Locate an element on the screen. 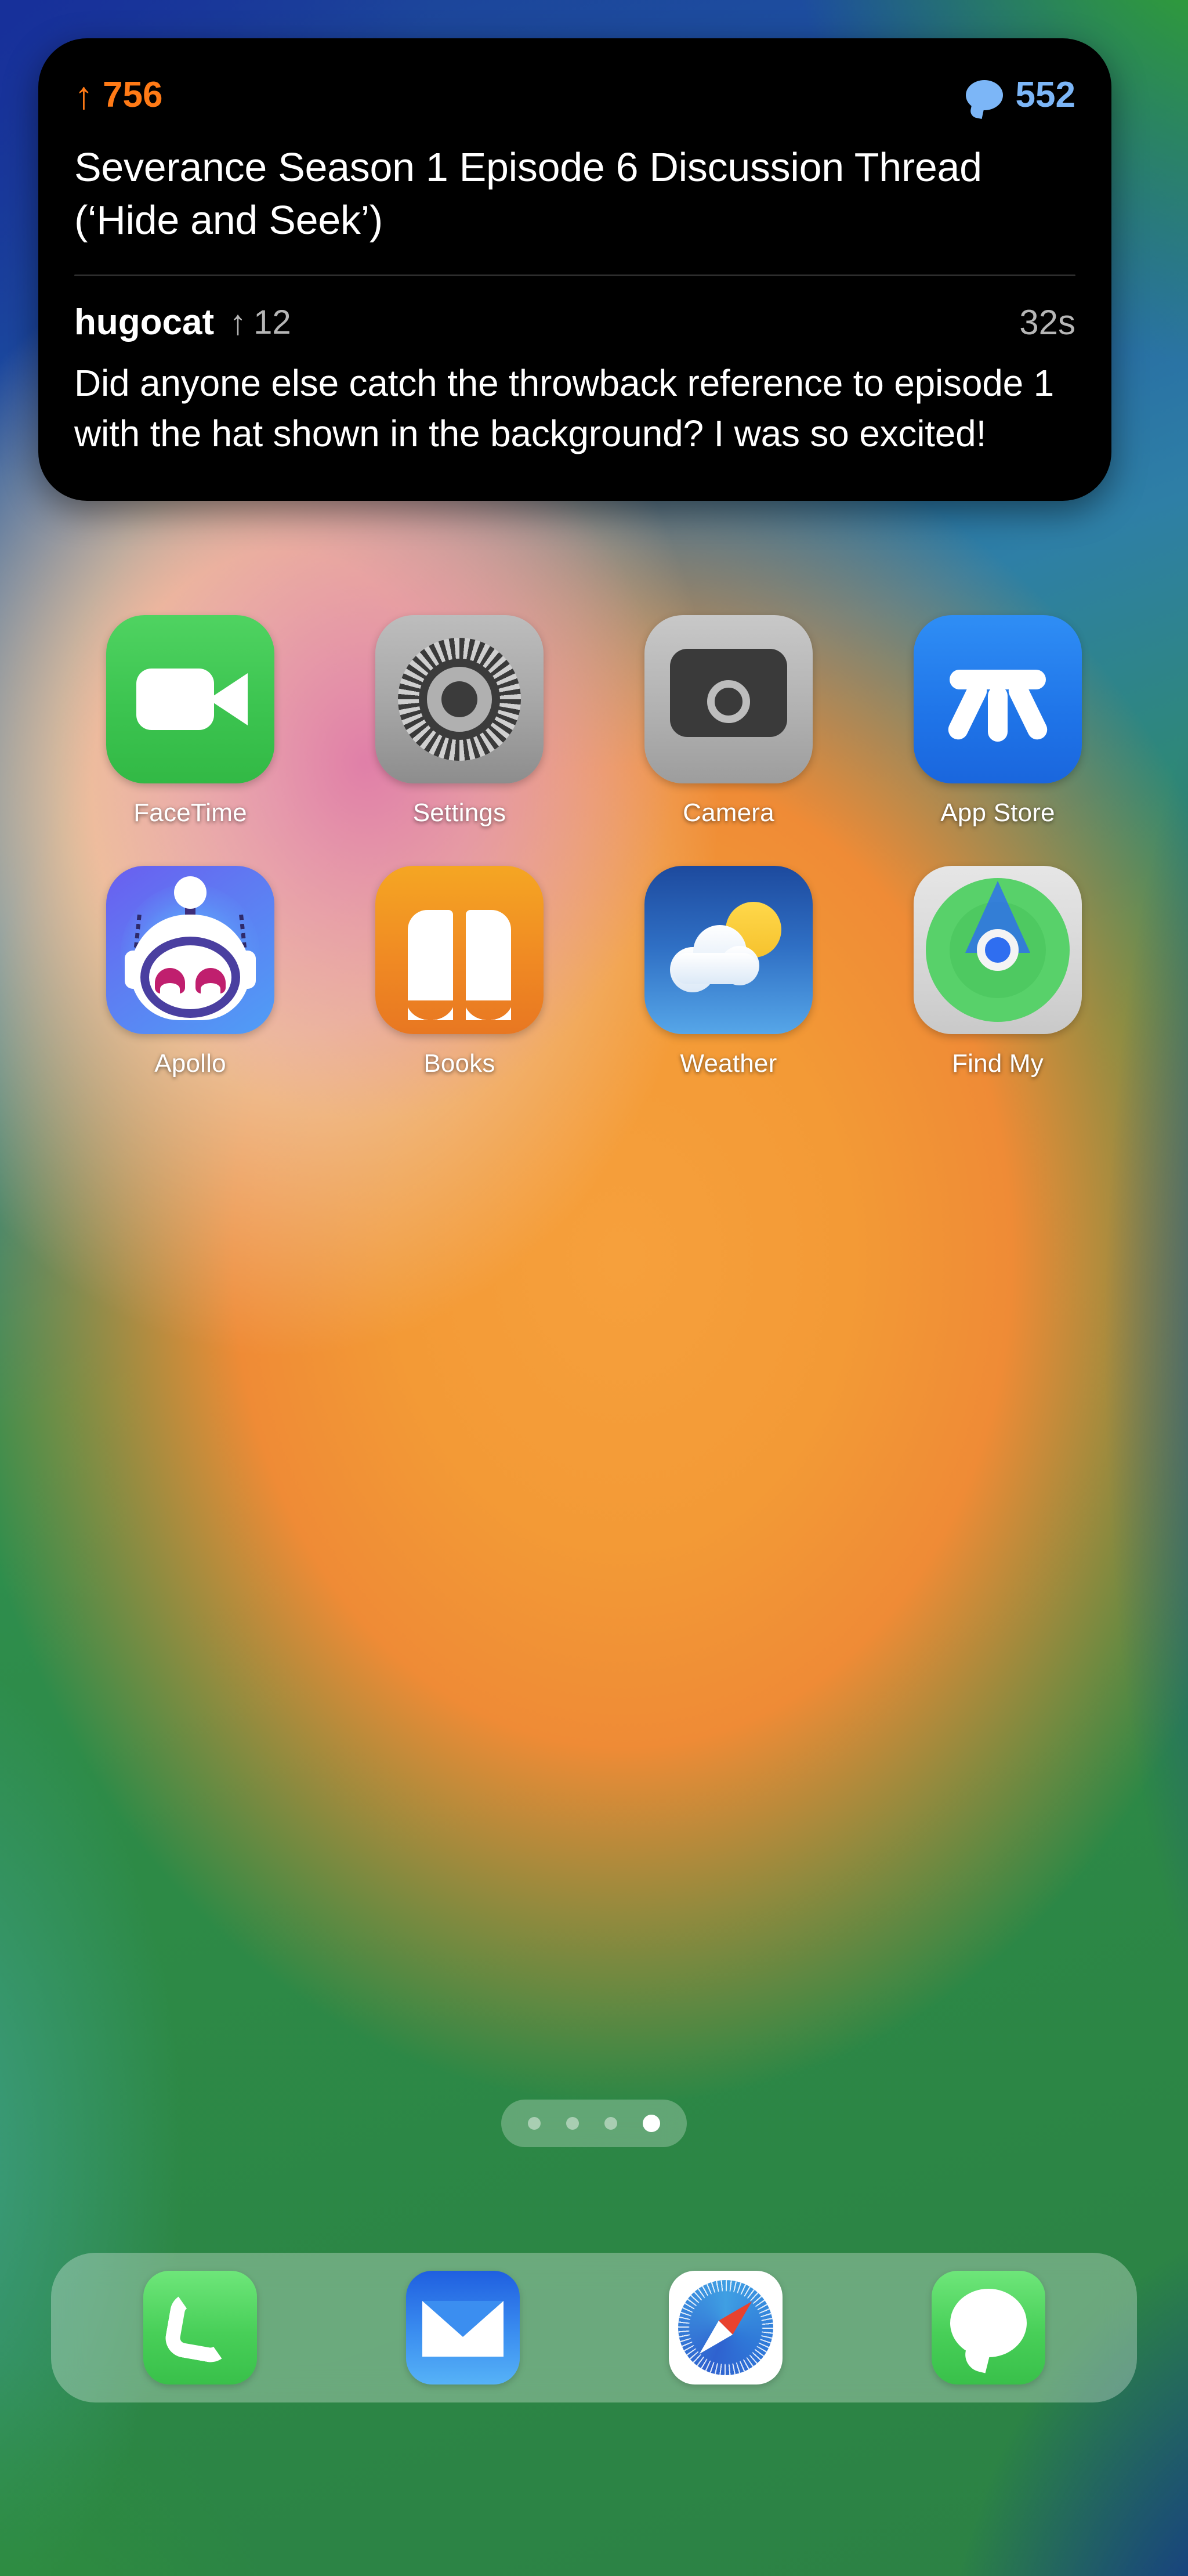 This screenshot has height=2576, width=1188. app-label-find-my: Find My is located at coordinates (998, 1063).